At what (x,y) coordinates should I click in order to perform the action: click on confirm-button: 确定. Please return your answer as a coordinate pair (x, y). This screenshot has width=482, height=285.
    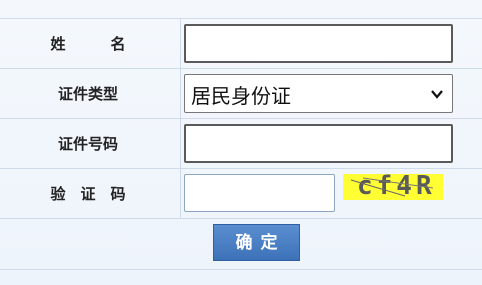
    Looking at the image, I should click on (256, 242).